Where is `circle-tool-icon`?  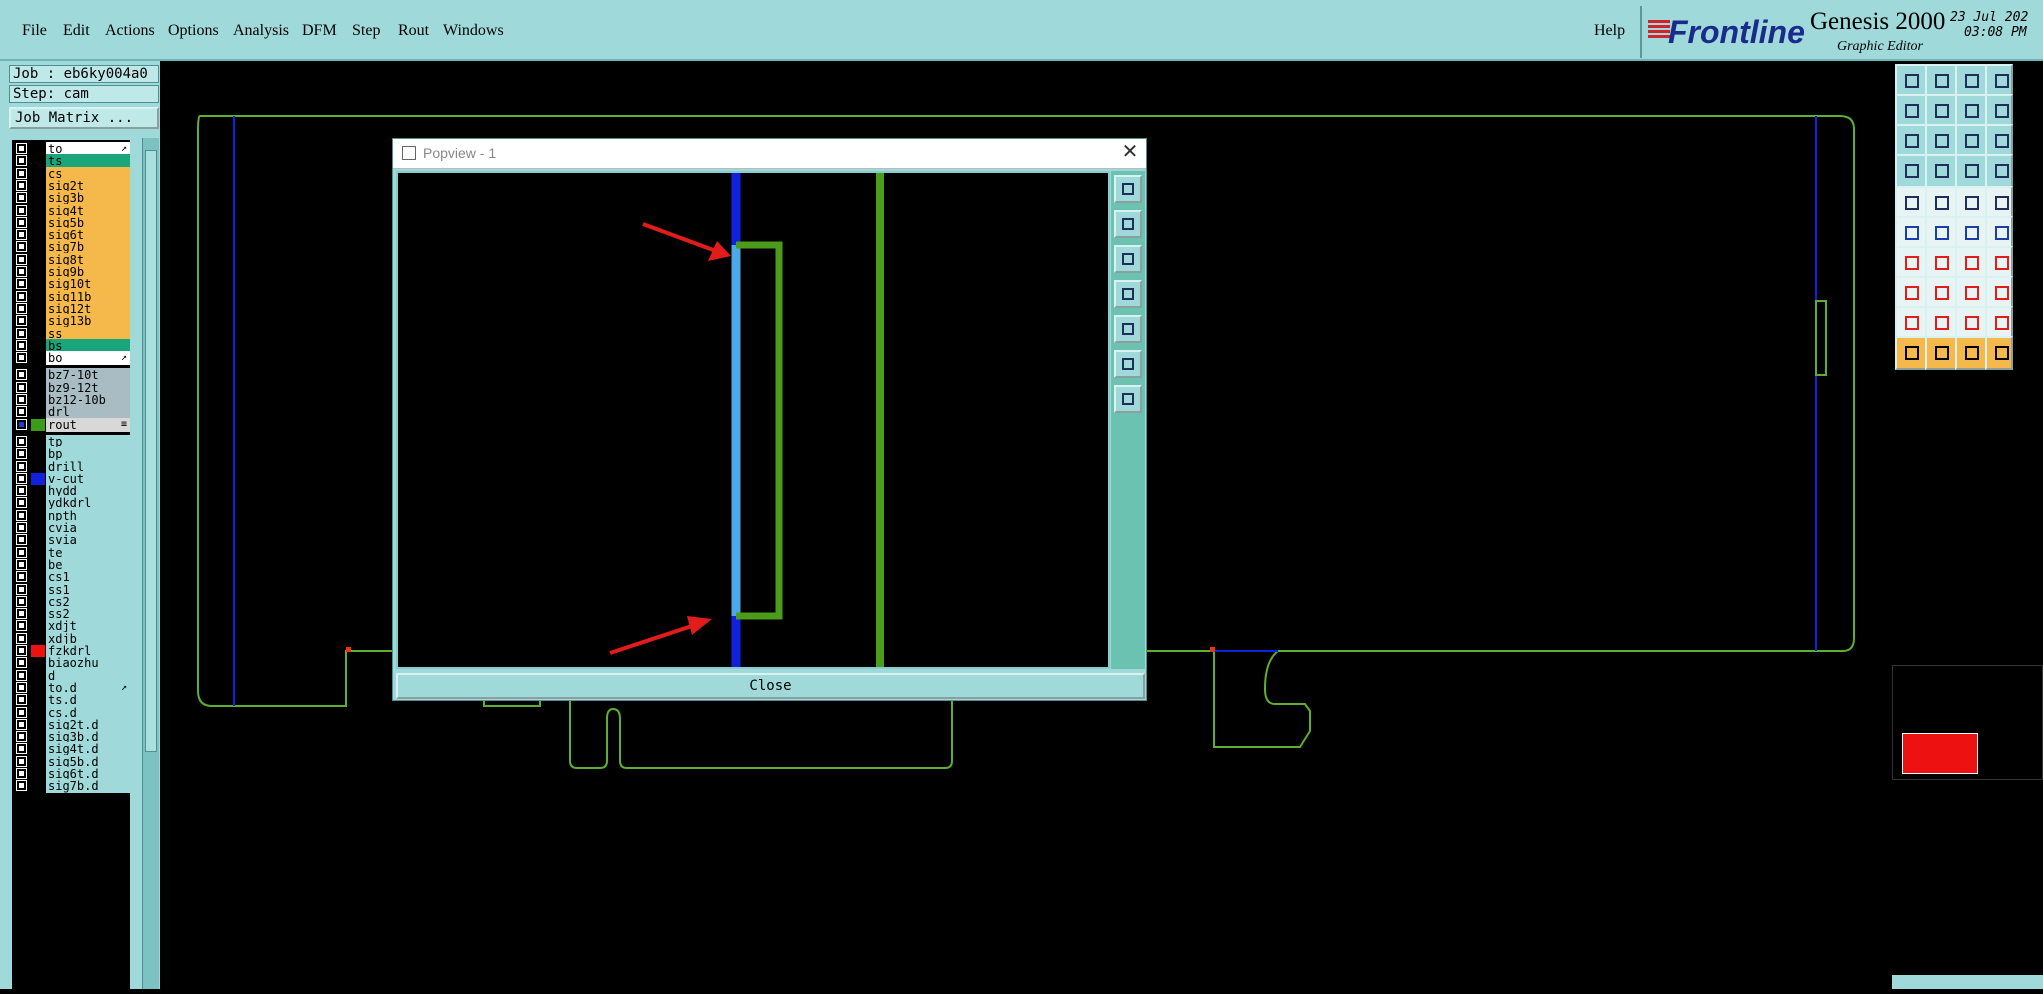 circle-tool-icon is located at coordinates (1999, 203).